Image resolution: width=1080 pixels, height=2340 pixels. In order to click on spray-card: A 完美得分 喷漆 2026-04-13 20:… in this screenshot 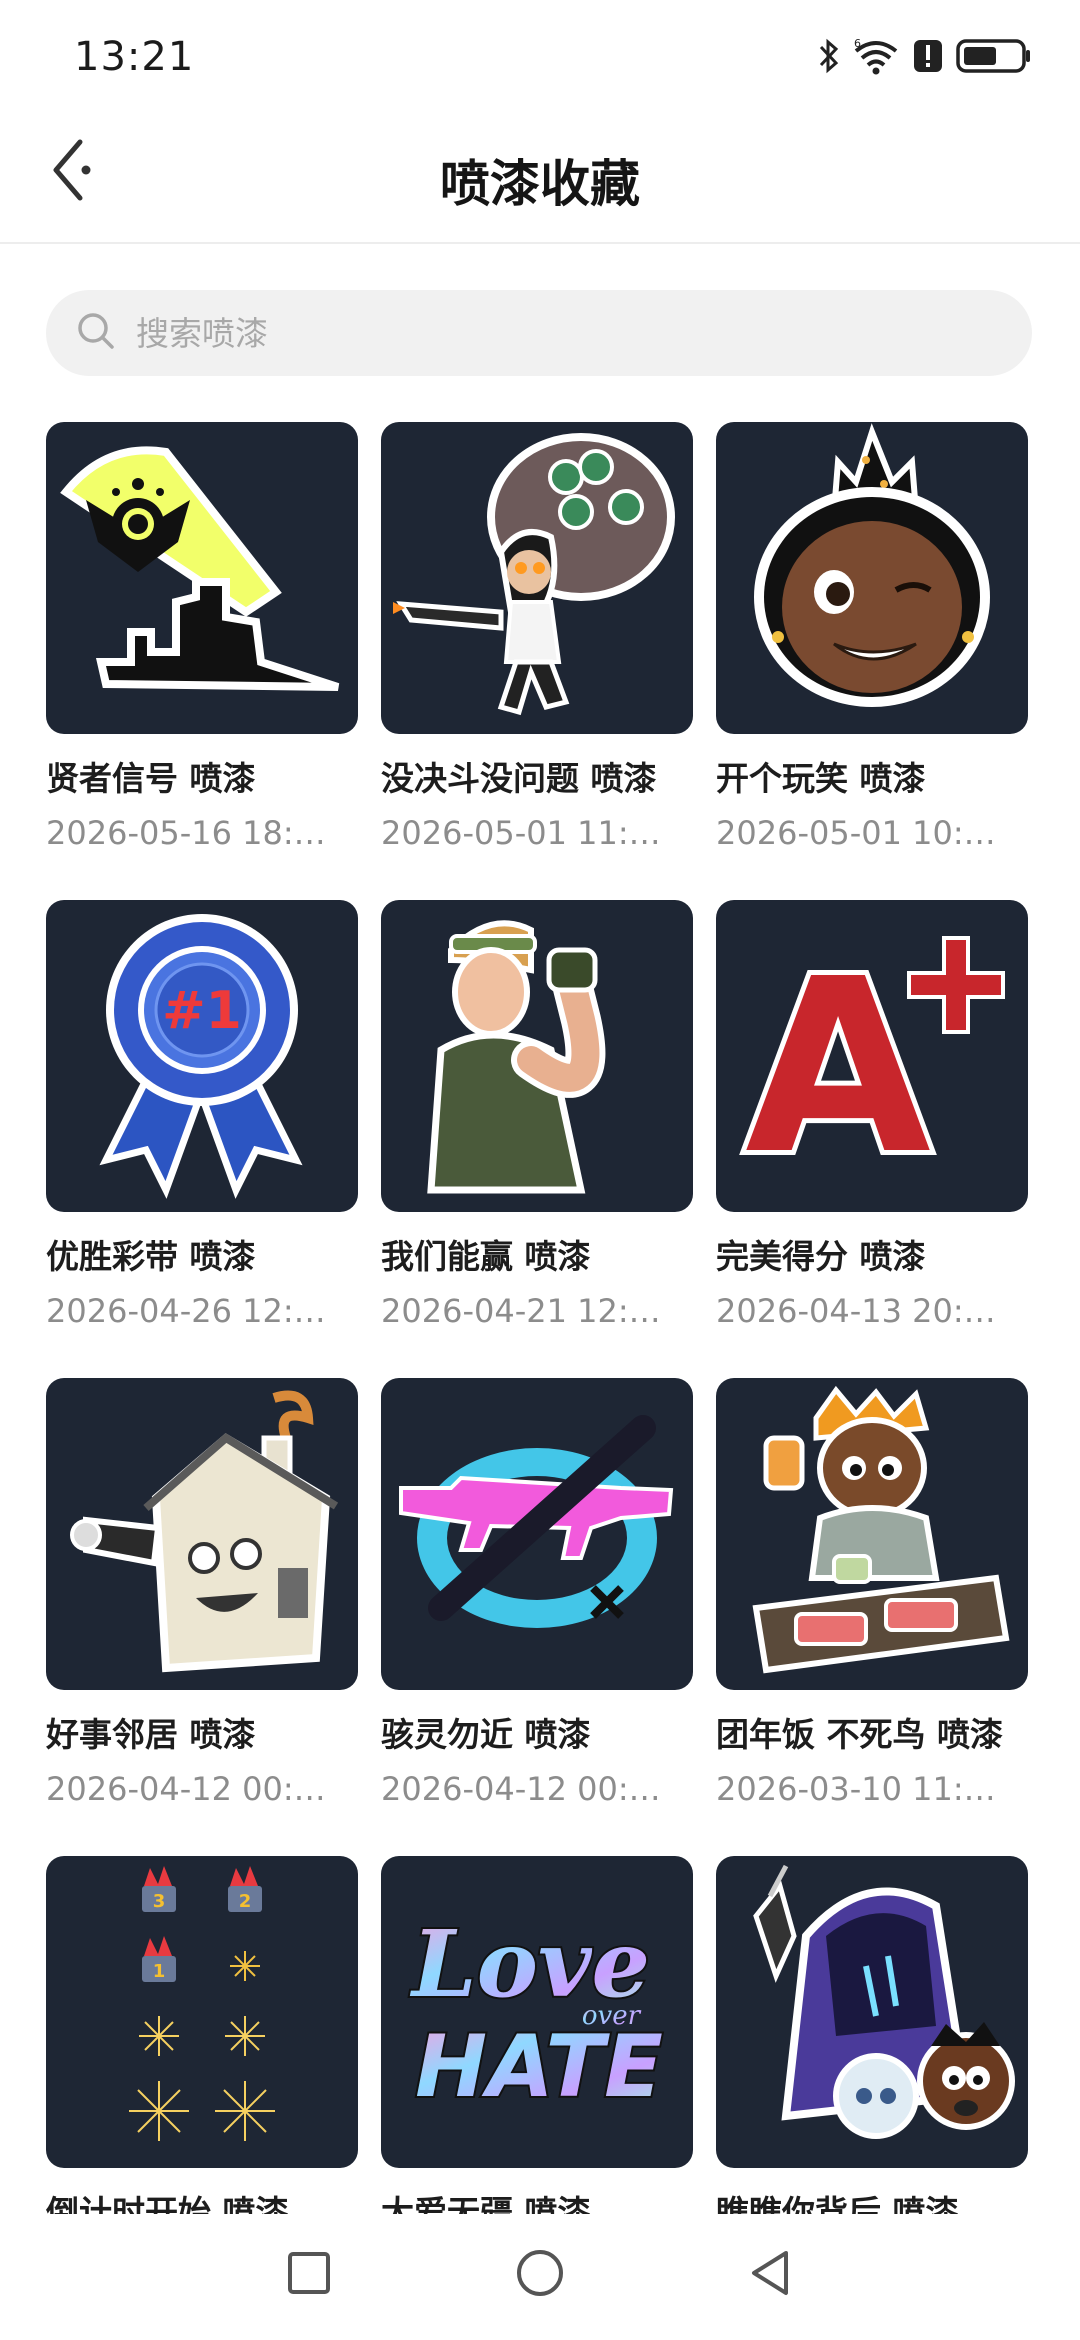, I will do `click(872, 1139)`.